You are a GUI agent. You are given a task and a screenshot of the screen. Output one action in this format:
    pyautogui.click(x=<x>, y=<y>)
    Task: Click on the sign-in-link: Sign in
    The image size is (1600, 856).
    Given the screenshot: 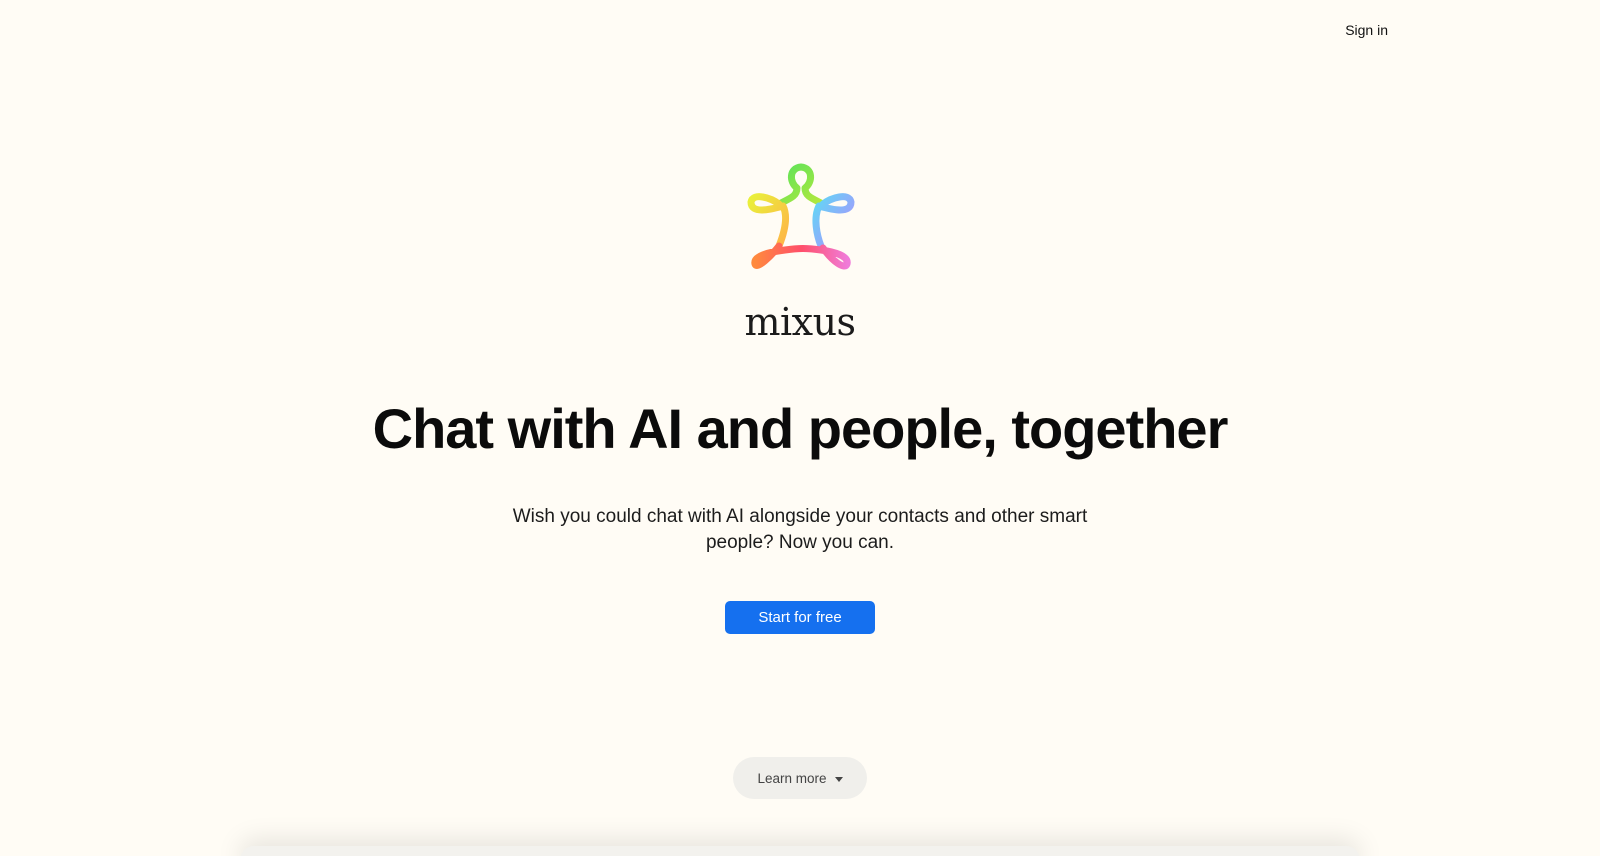 What is the action you would take?
    pyautogui.click(x=1366, y=30)
    